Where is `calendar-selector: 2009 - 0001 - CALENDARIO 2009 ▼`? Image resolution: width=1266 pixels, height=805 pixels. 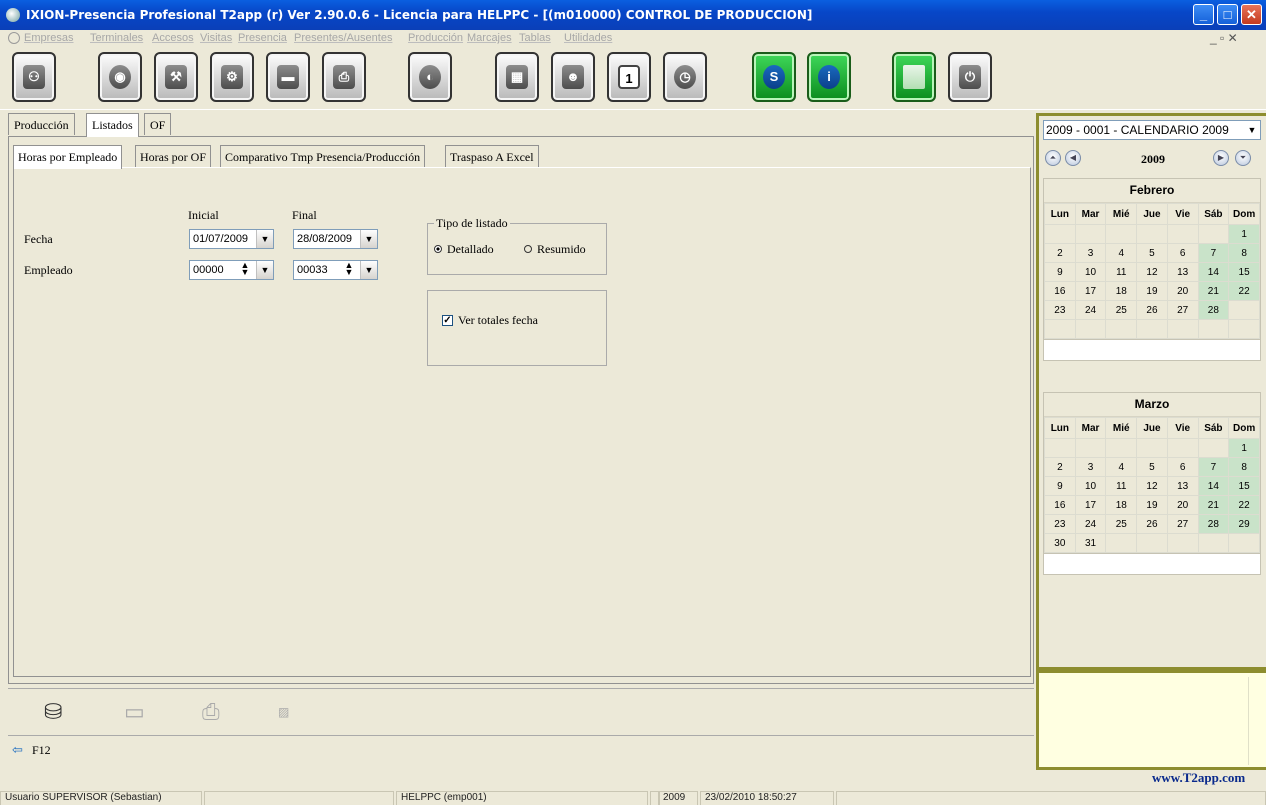
calendar-selector: 2009 - 0001 - CALENDARIO 2009 ▼ is located at coordinates (1152, 130).